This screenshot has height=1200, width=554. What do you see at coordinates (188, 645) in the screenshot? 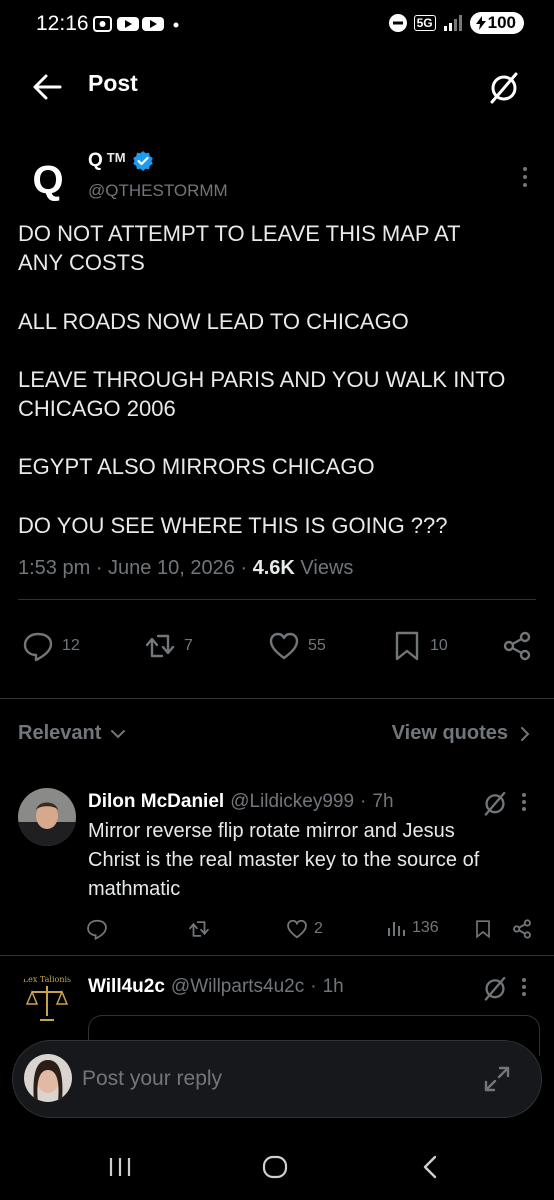
I see `repost-count: 7` at bounding box center [188, 645].